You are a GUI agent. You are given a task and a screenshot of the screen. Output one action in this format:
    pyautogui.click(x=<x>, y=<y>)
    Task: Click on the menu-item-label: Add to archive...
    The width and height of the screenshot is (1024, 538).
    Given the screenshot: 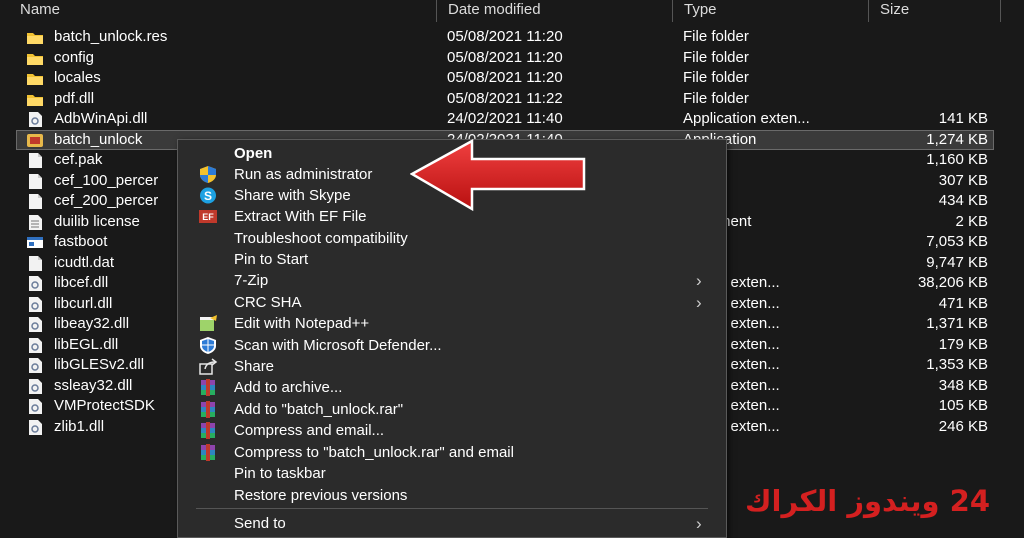 What is the action you would take?
    pyautogui.click(x=288, y=387)
    